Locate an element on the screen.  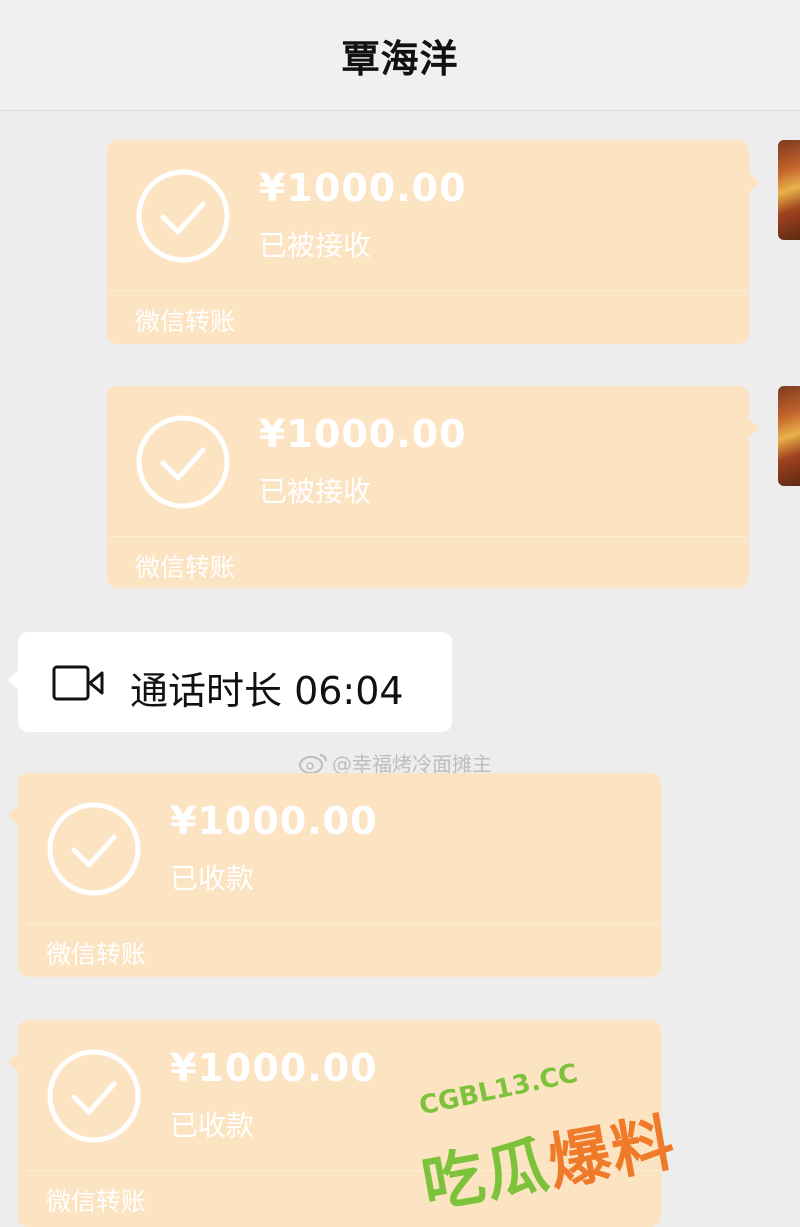
contact-name: 覃海洋 is located at coordinates (400, 58).